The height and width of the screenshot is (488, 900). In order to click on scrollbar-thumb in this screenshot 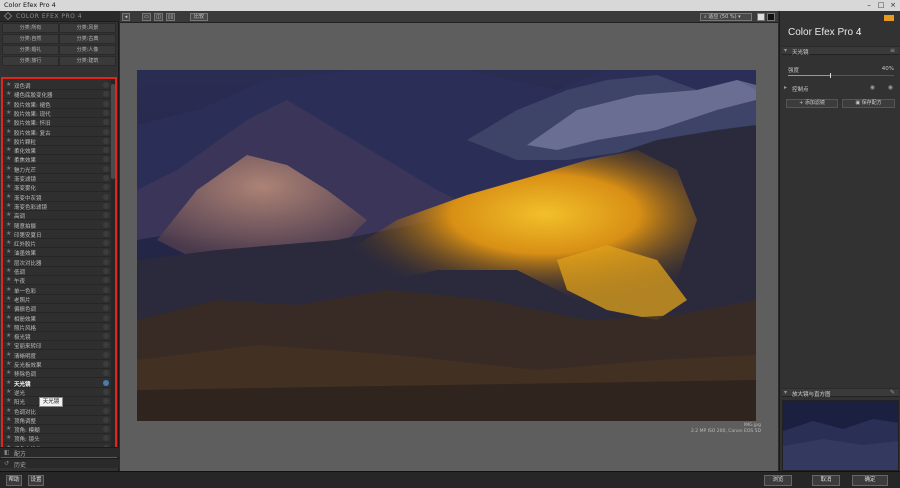, I will do `click(113, 131)`.